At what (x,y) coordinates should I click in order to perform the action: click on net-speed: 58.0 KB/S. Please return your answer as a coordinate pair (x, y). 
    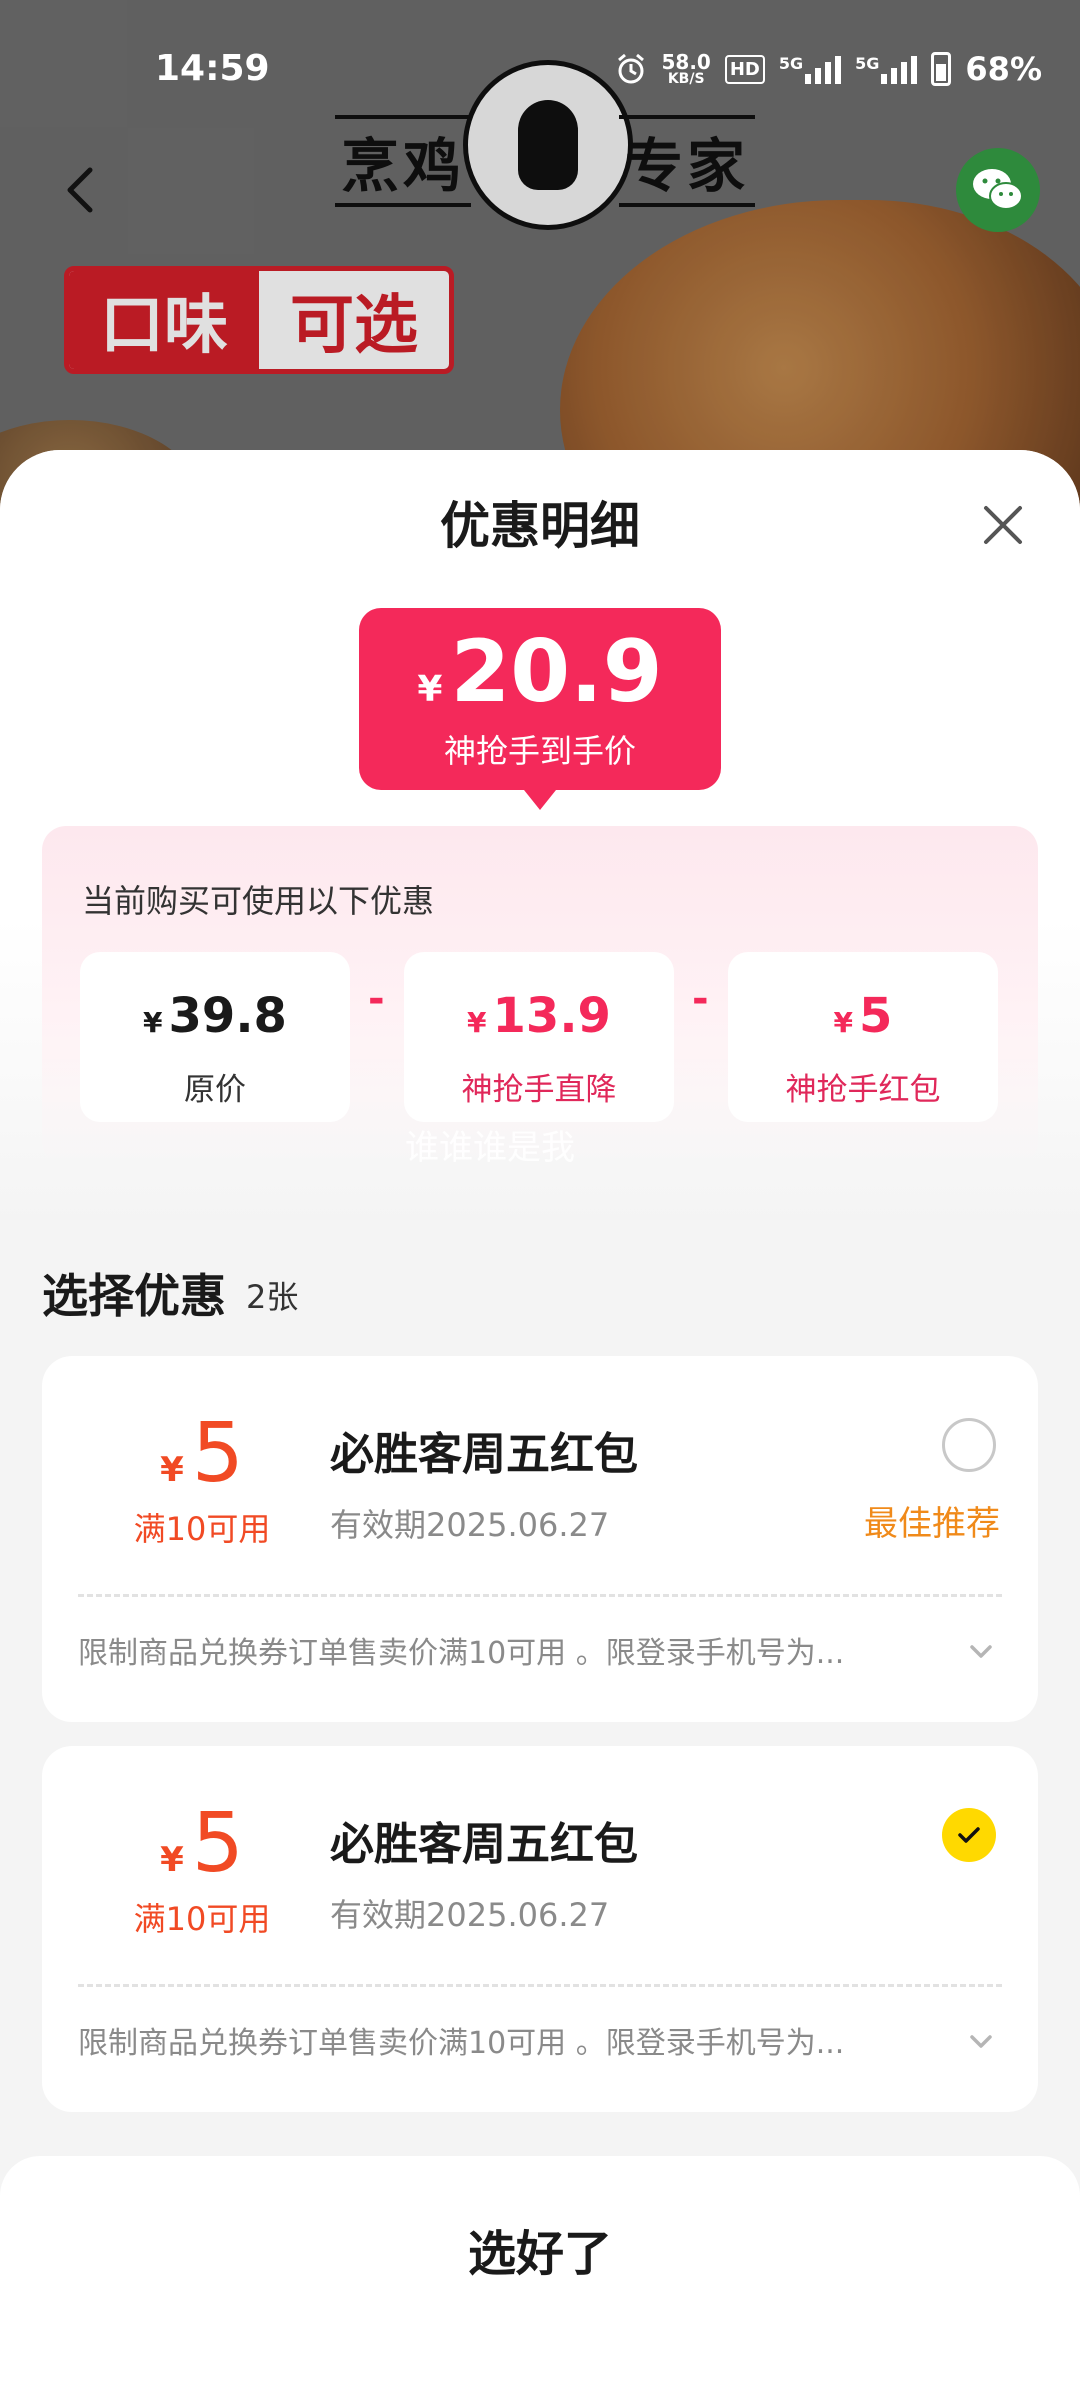
    Looking at the image, I should click on (686, 69).